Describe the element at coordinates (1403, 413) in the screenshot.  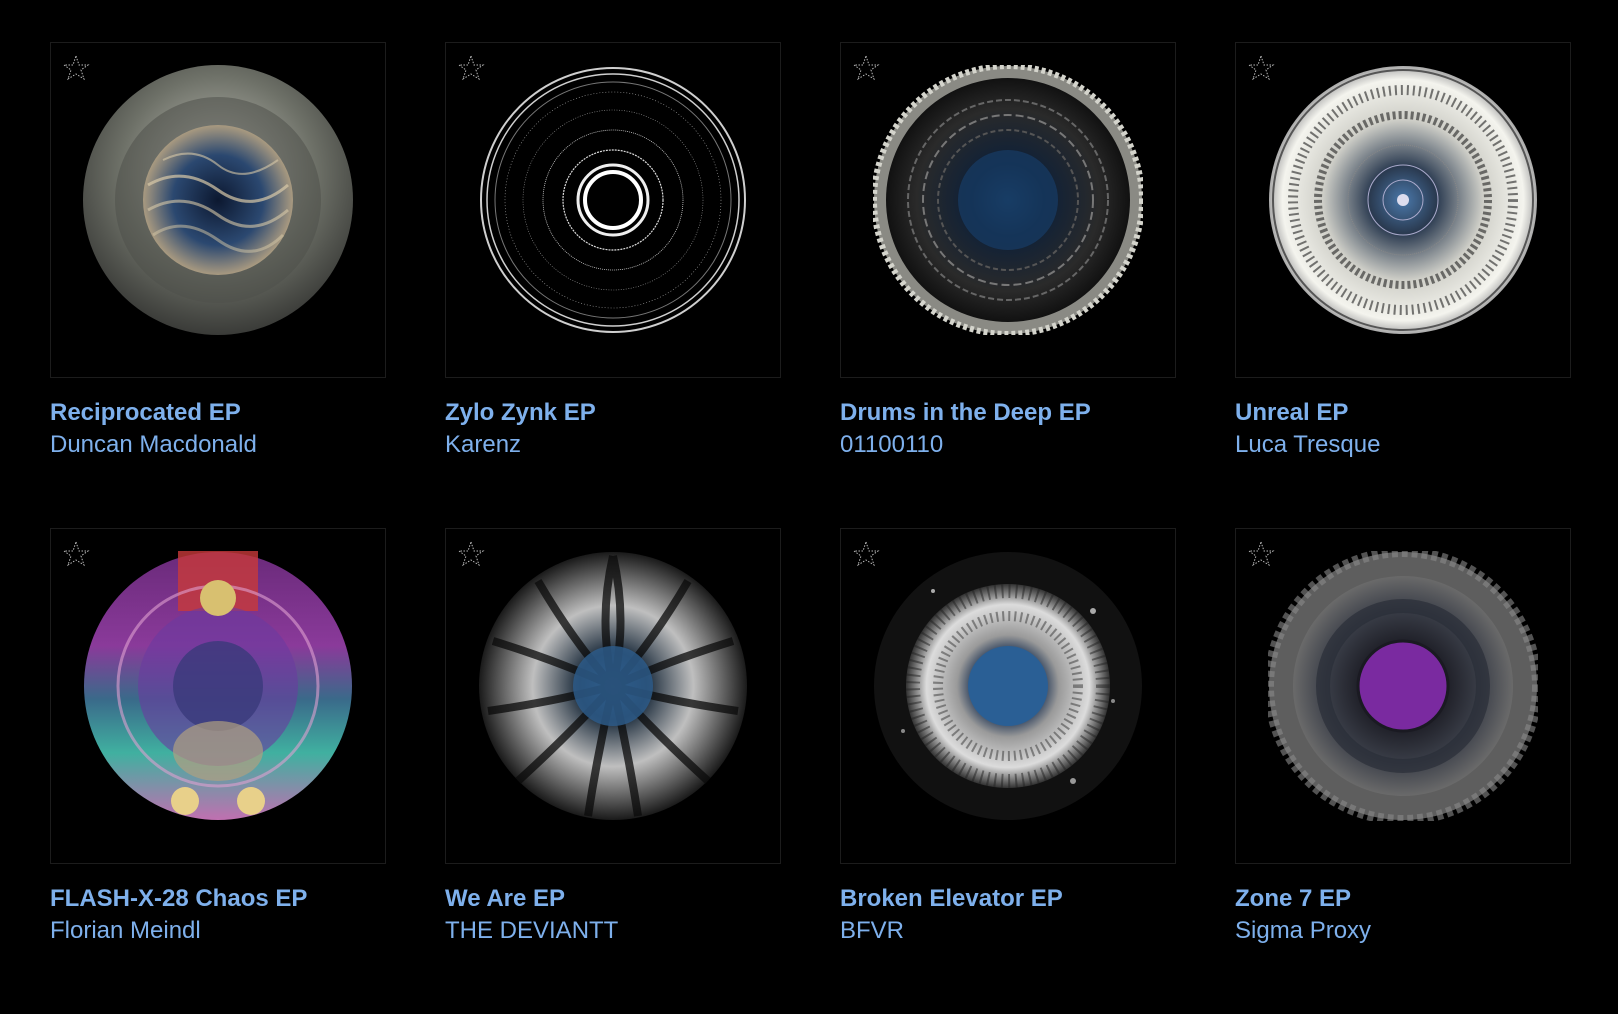
I see `release-title: Unreal EP` at that location.